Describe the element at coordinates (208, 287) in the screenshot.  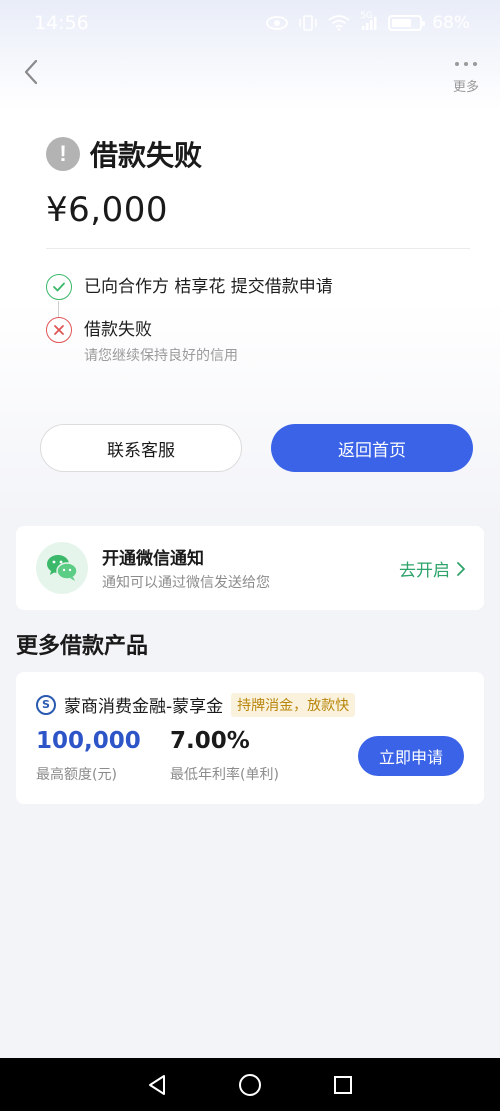
I see `step-label: 已向合作方 桔享花 提交借款申请` at that location.